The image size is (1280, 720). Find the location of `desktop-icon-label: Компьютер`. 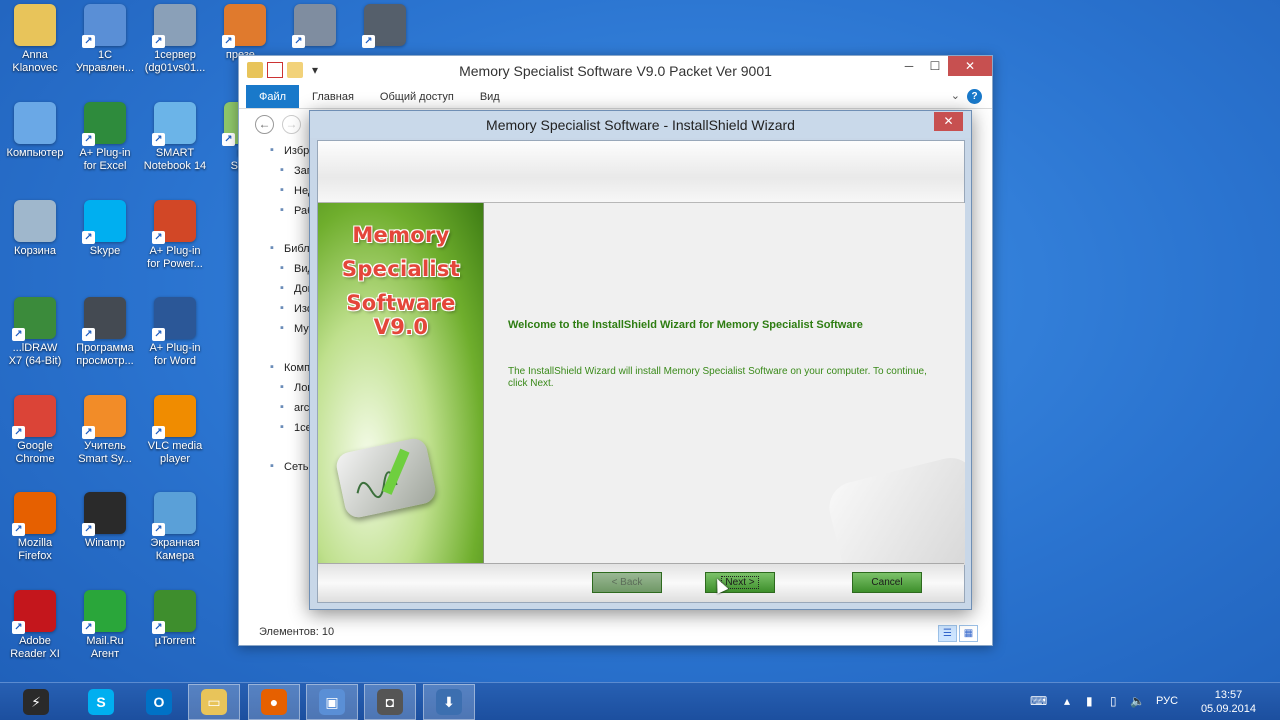

desktop-icon-label: Компьютер is located at coordinates (35, 153).